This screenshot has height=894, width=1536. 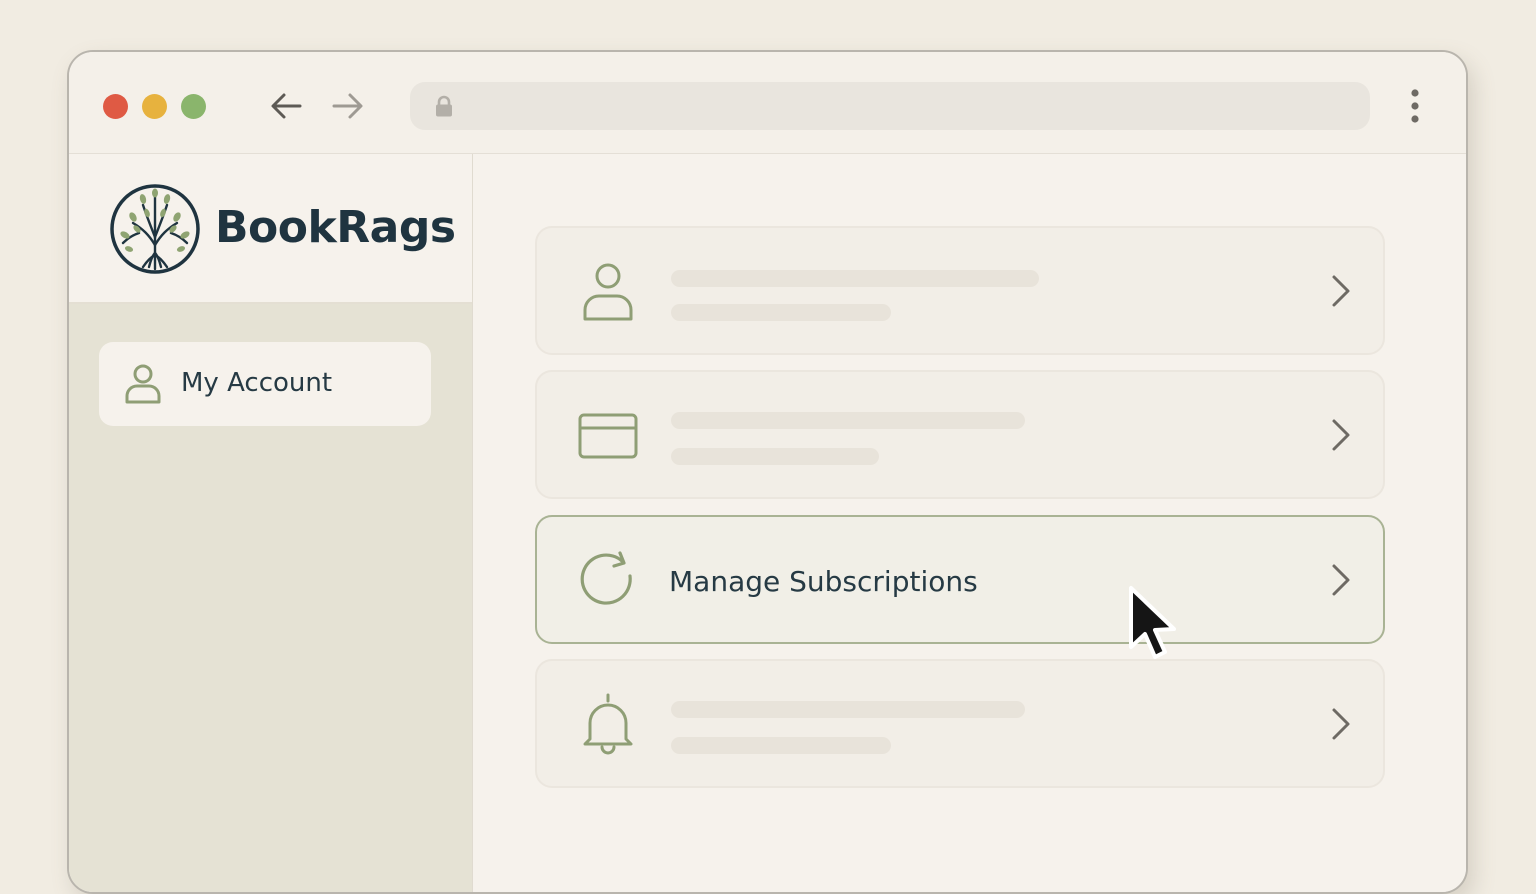 I want to click on tree-logo-icon, so click(x=155, y=229).